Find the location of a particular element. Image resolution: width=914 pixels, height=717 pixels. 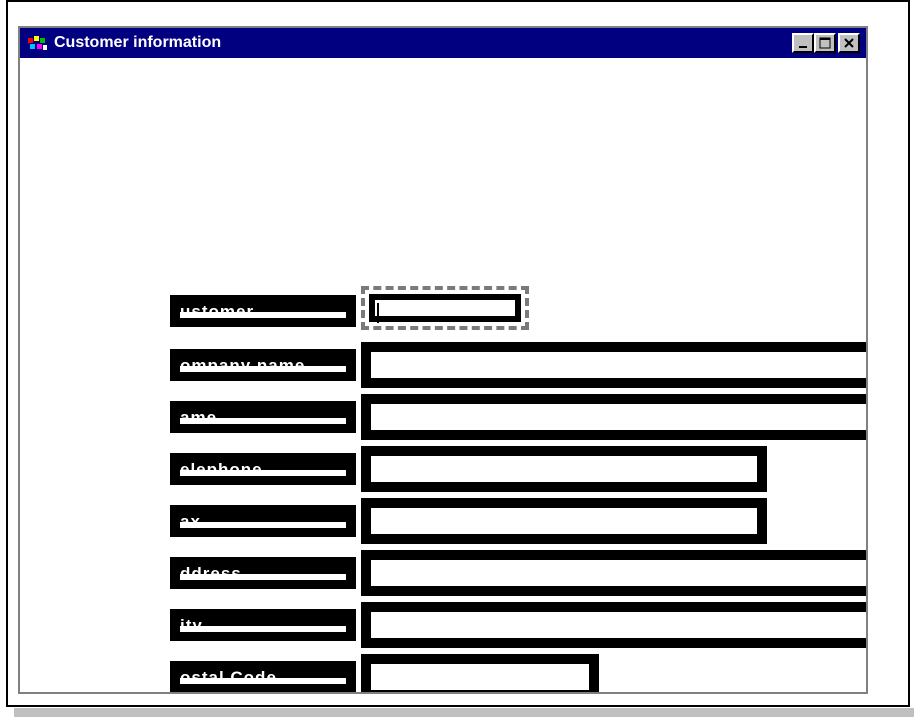

postal-code-label: ostal Code is located at coordinates (263, 676).